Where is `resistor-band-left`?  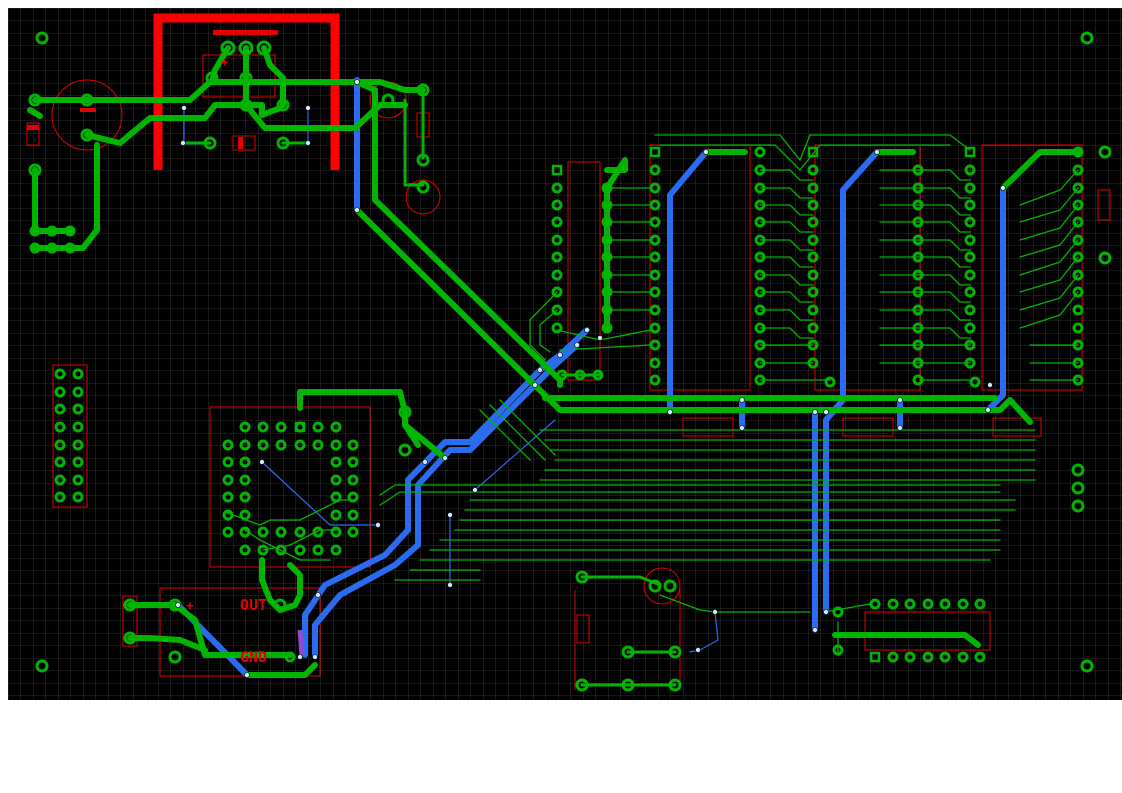 resistor-band-left is located at coordinates (33, 127).